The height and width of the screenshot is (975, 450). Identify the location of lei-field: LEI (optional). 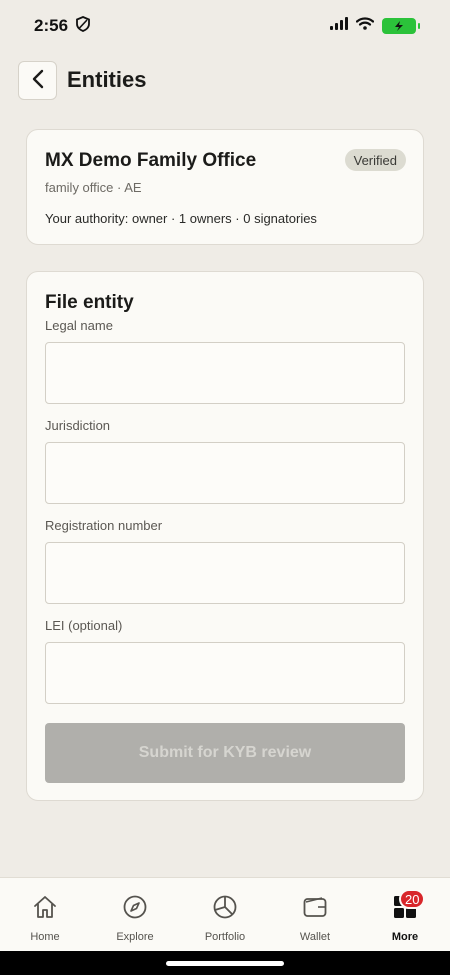
(225, 660).